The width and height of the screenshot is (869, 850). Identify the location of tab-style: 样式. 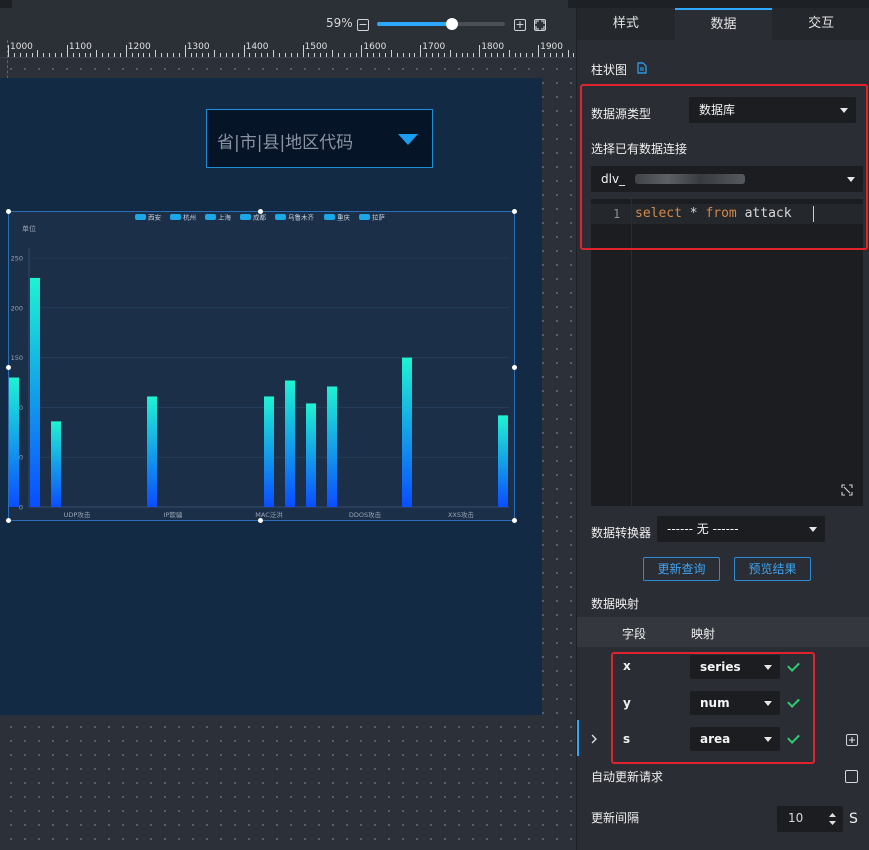
(626, 24).